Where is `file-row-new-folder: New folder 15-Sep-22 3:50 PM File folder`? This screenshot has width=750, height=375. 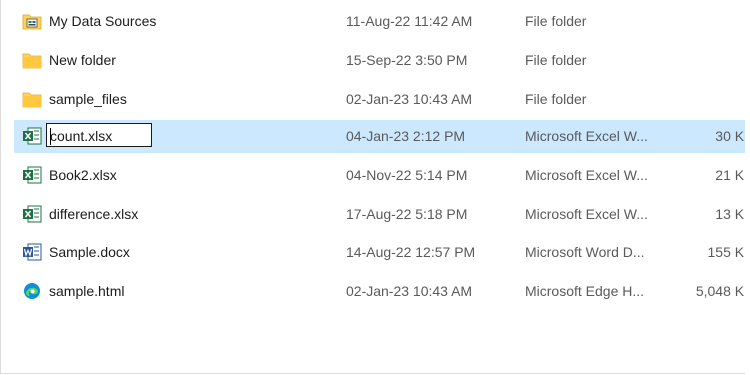 file-row-new-folder: New folder 15-Sep-22 3:50 PM File folder is located at coordinates (381, 60).